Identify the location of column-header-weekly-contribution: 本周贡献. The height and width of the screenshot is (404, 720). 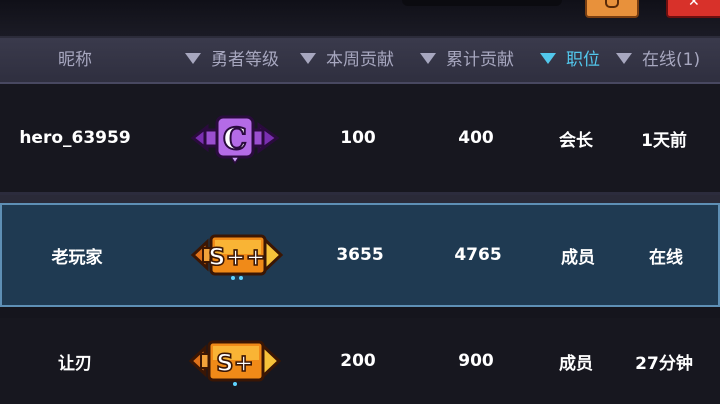
(347, 60).